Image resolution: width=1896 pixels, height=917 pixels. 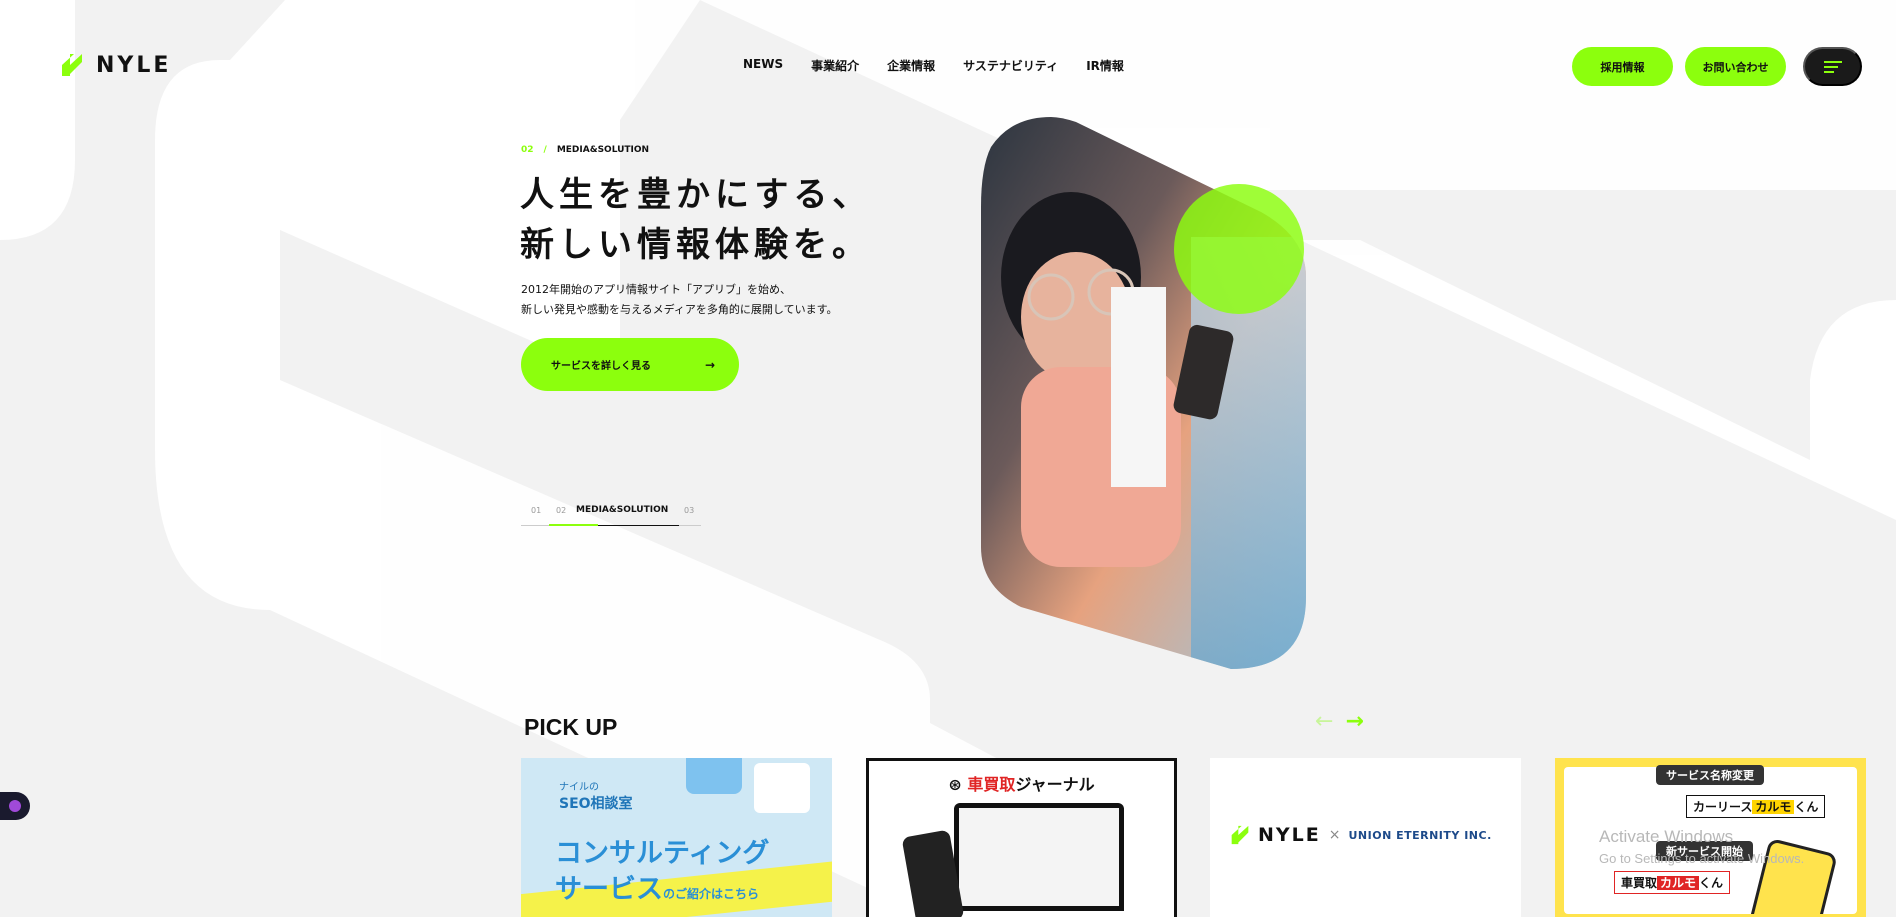 What do you see at coordinates (911, 65) in the screenshot?
I see `nav-item-company: 企業情報` at bounding box center [911, 65].